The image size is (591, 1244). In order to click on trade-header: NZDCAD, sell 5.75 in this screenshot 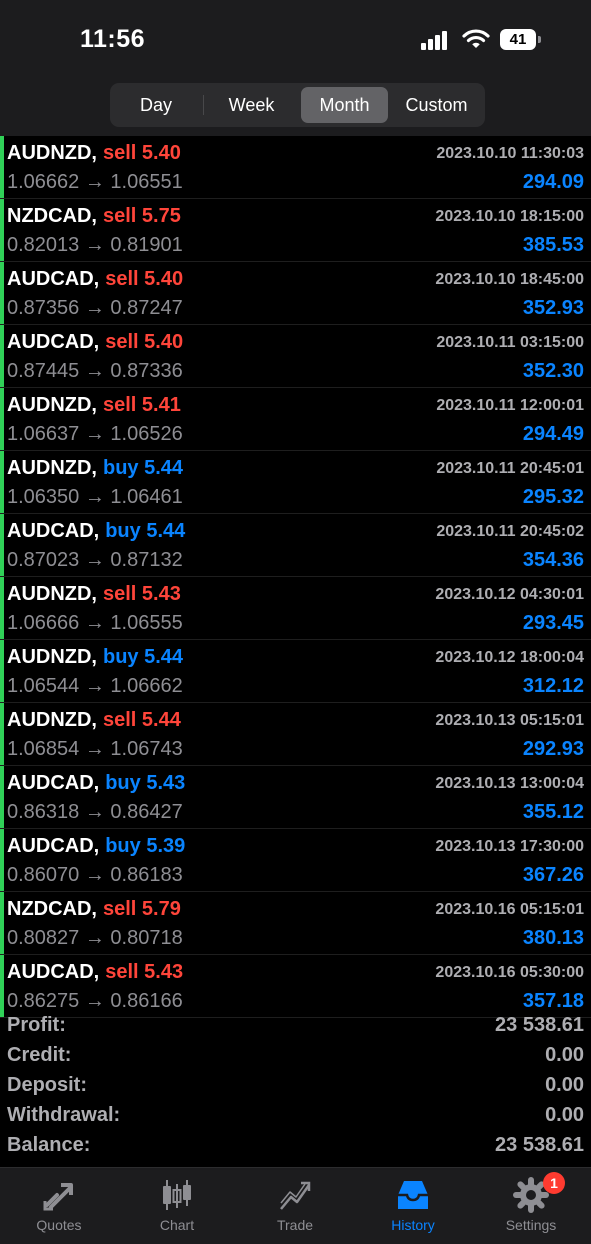, I will do `click(94, 216)`.